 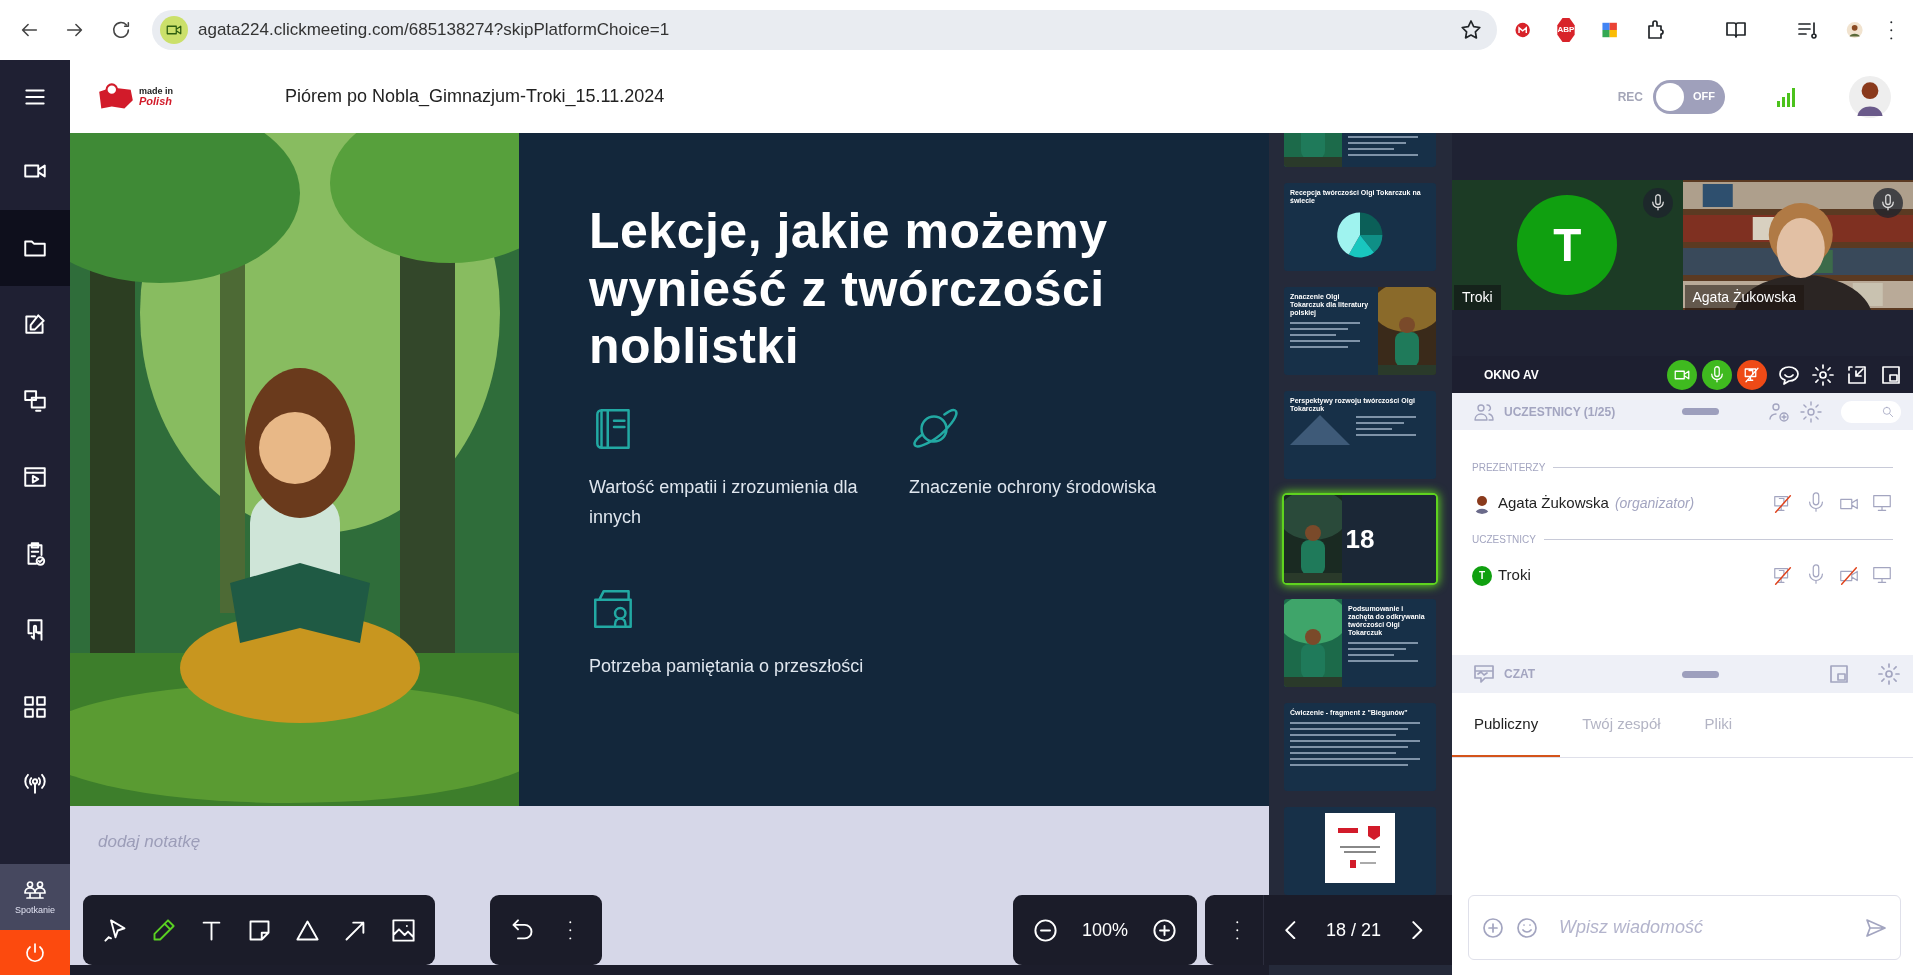 I want to click on zoom-level: 100%, so click(x=1104, y=930).